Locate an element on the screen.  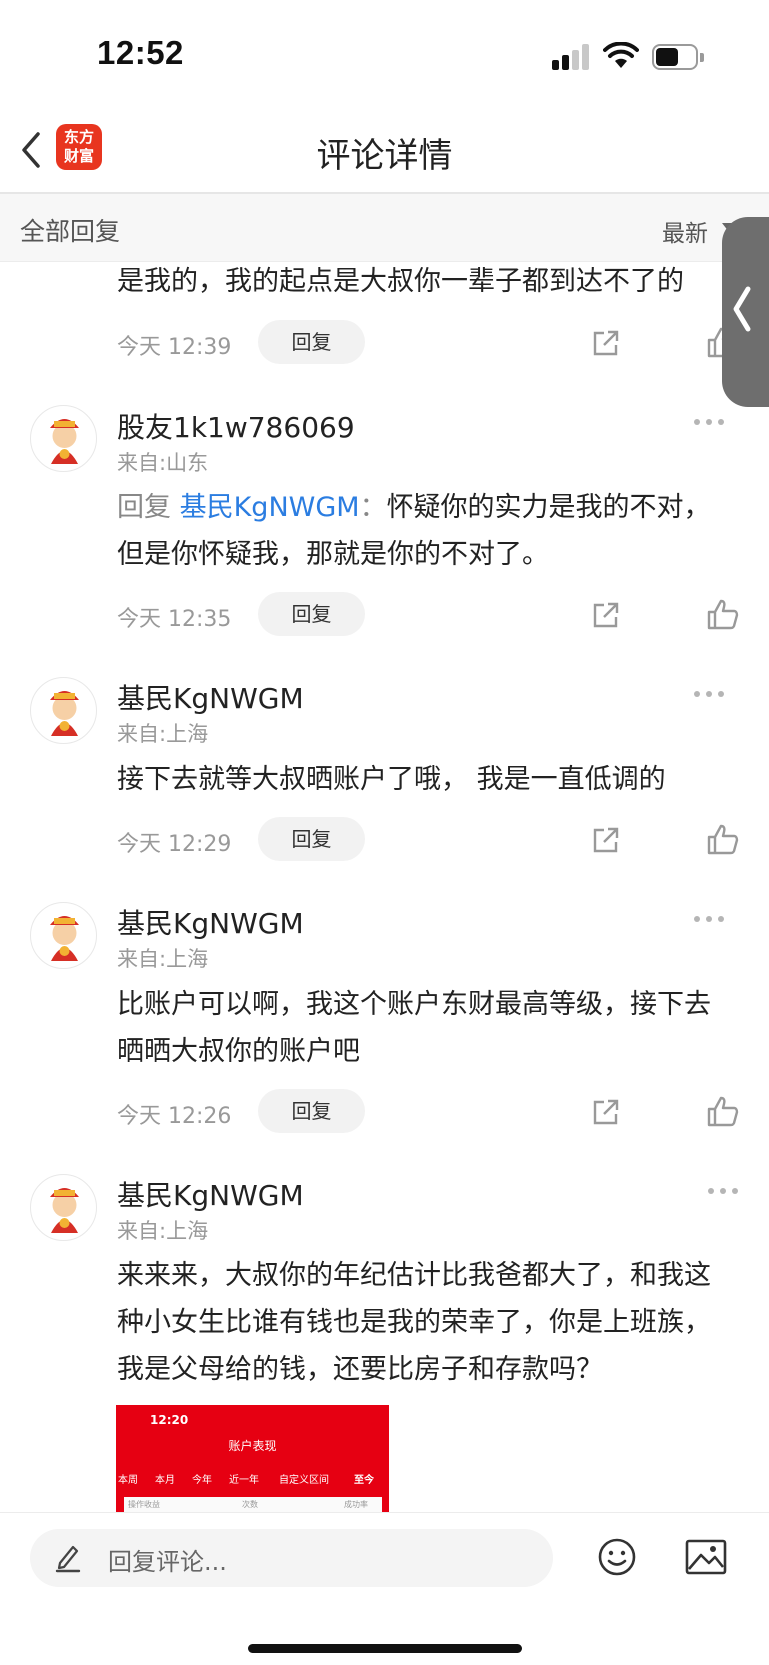
comment-body: 接下去就等大叔晒账户了哦， 我是一直低调的 is located at coordinates (391, 779).